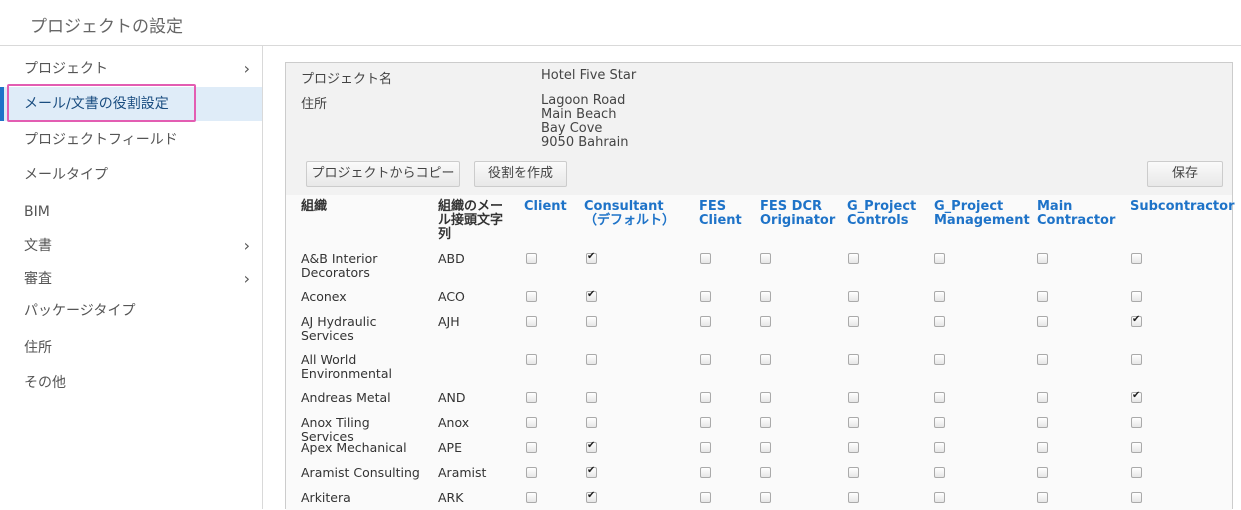 The image size is (1241, 510). I want to click on role-column-header: G_Project Management, so click(982, 214).